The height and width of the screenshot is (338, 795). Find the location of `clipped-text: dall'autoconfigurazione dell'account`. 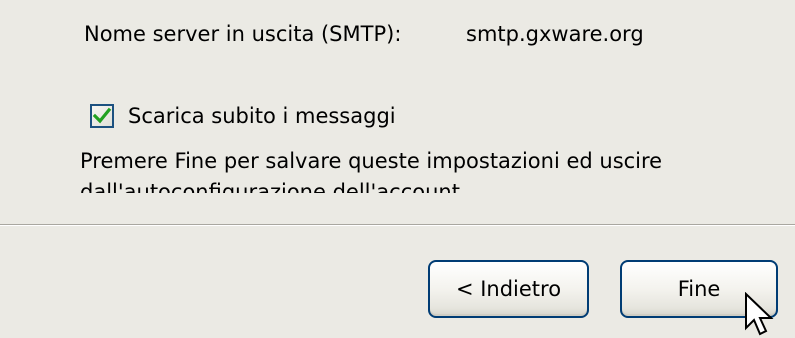

clipped-text: dall'autoconfigurazione dell'account is located at coordinates (270, 186).